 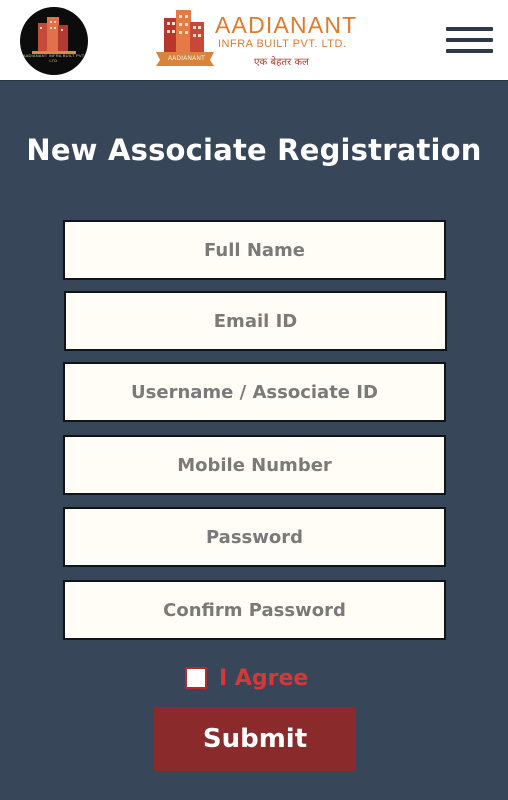 What do you see at coordinates (254, 537) in the screenshot?
I see `password-input` at bounding box center [254, 537].